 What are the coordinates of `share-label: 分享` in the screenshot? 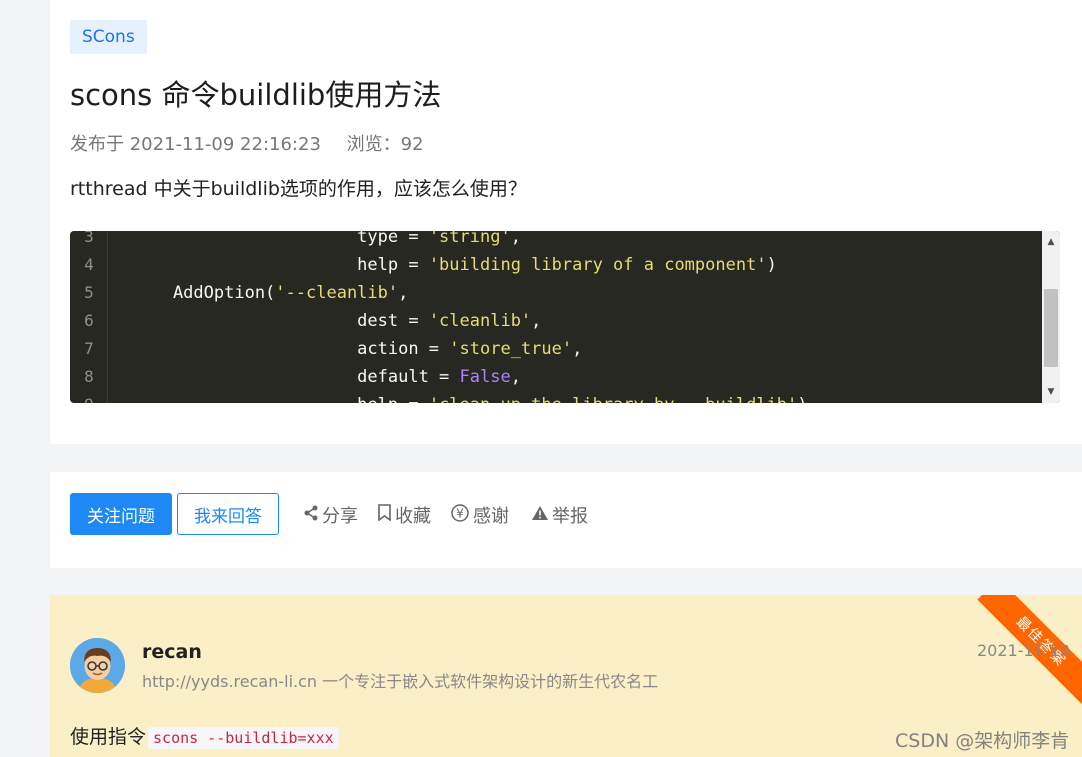 It's located at (340, 516).